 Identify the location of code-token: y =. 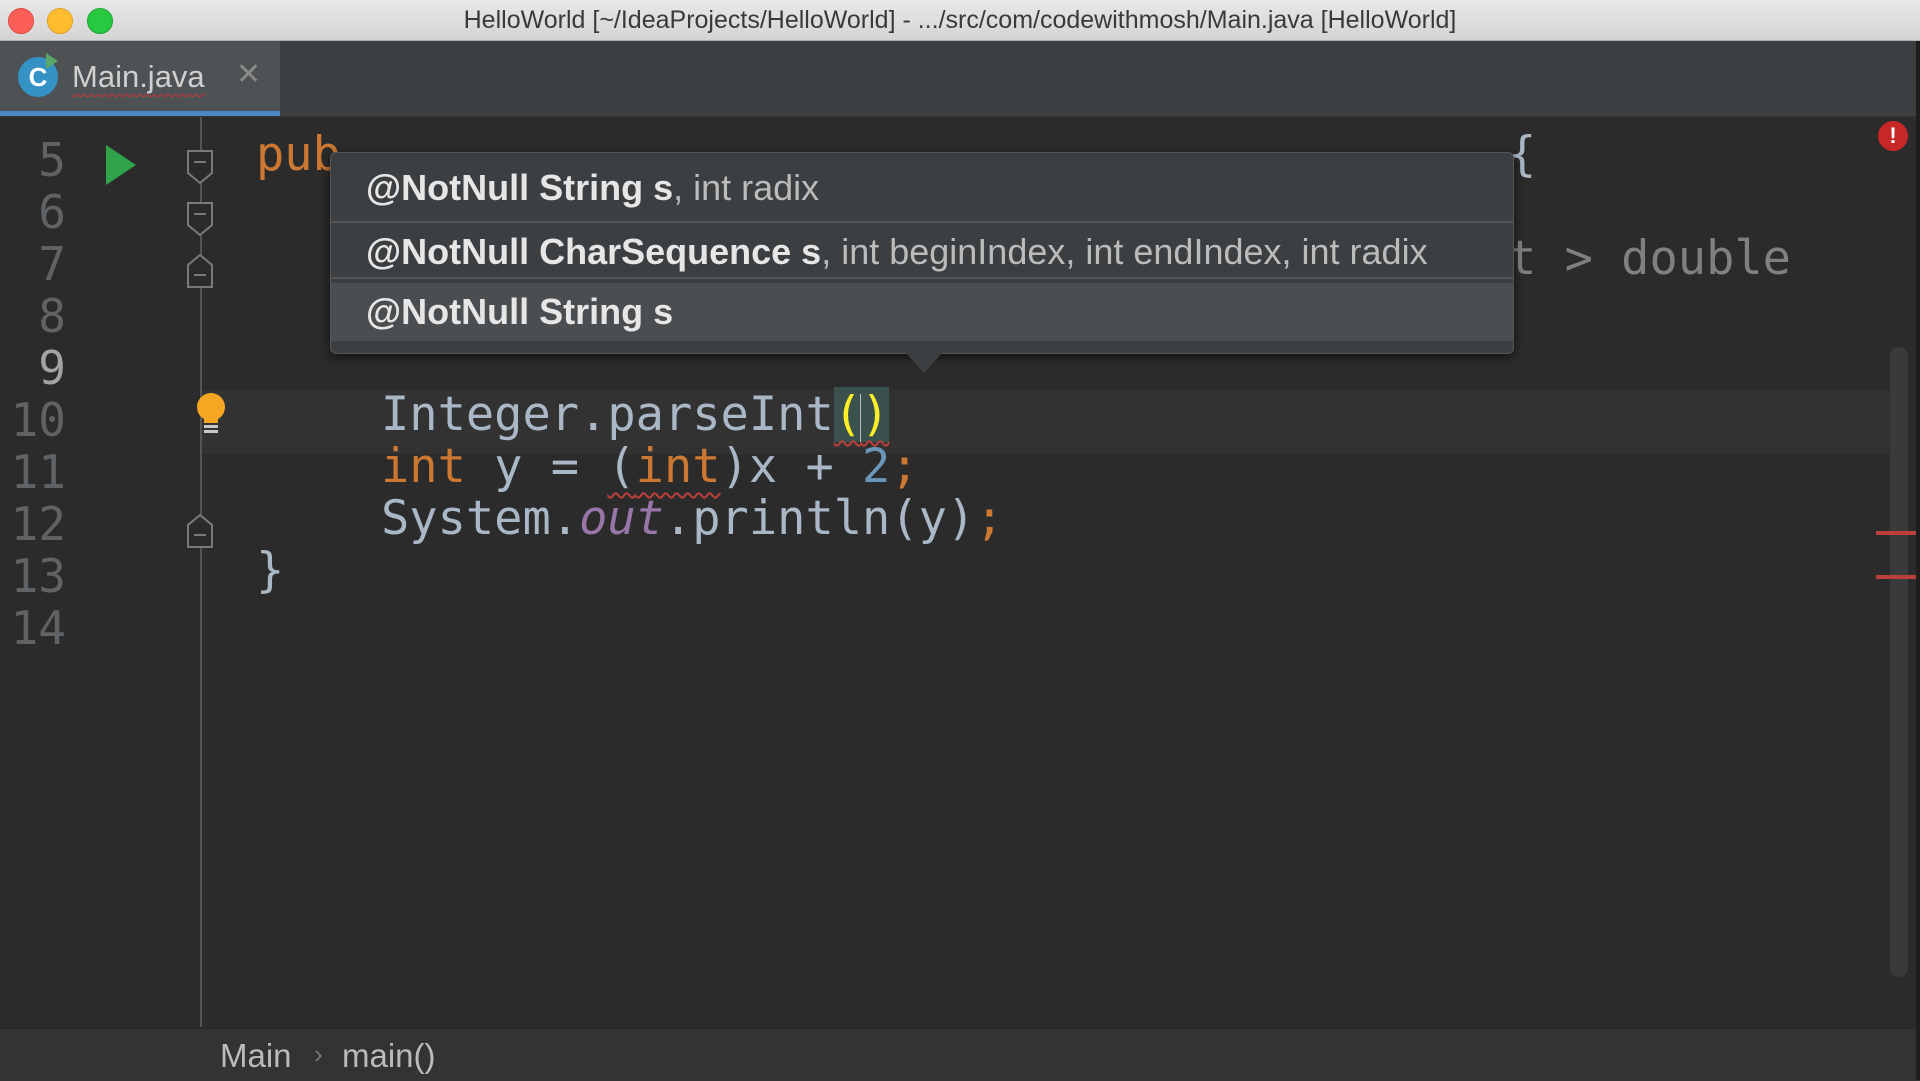
(536, 466).